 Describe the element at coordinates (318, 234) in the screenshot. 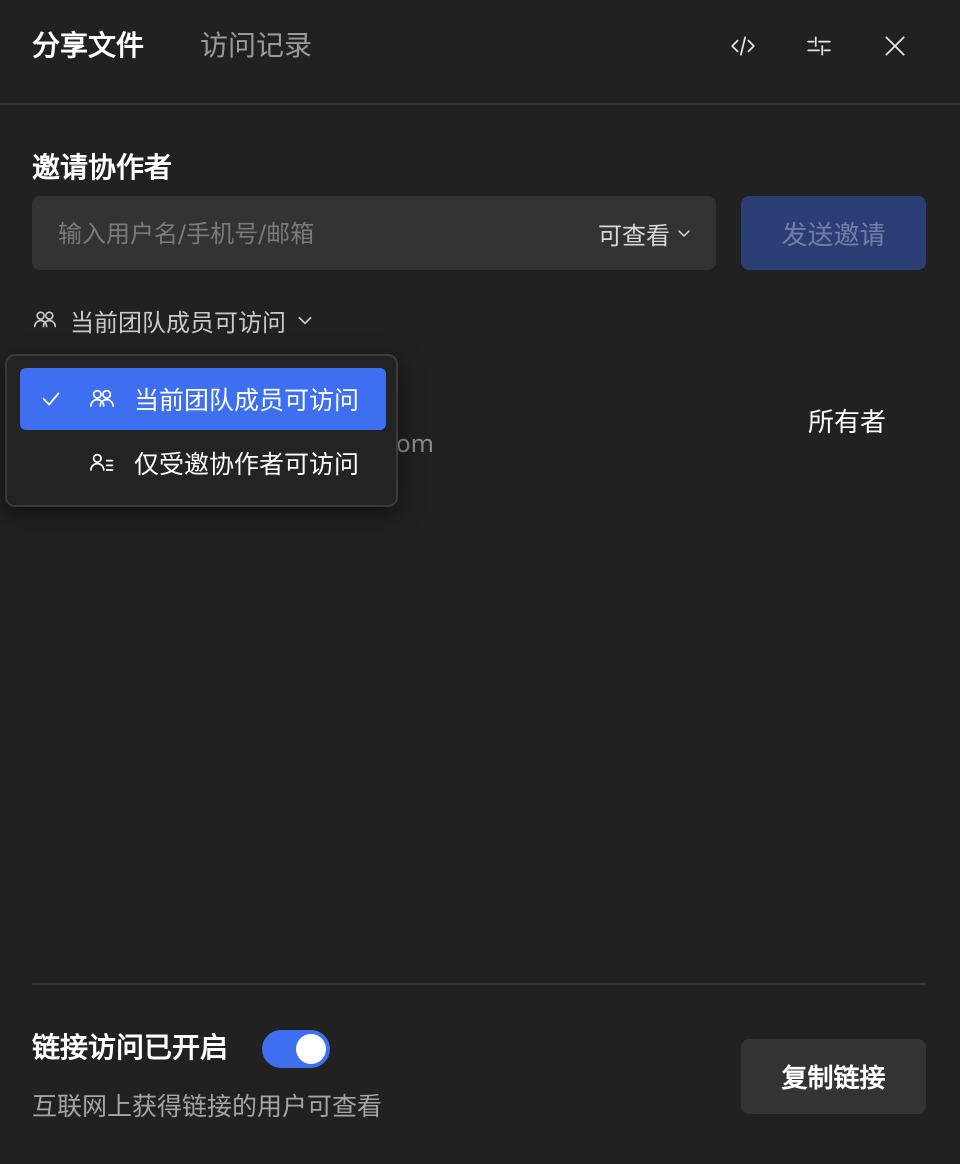

I see `invite-search-input` at that location.